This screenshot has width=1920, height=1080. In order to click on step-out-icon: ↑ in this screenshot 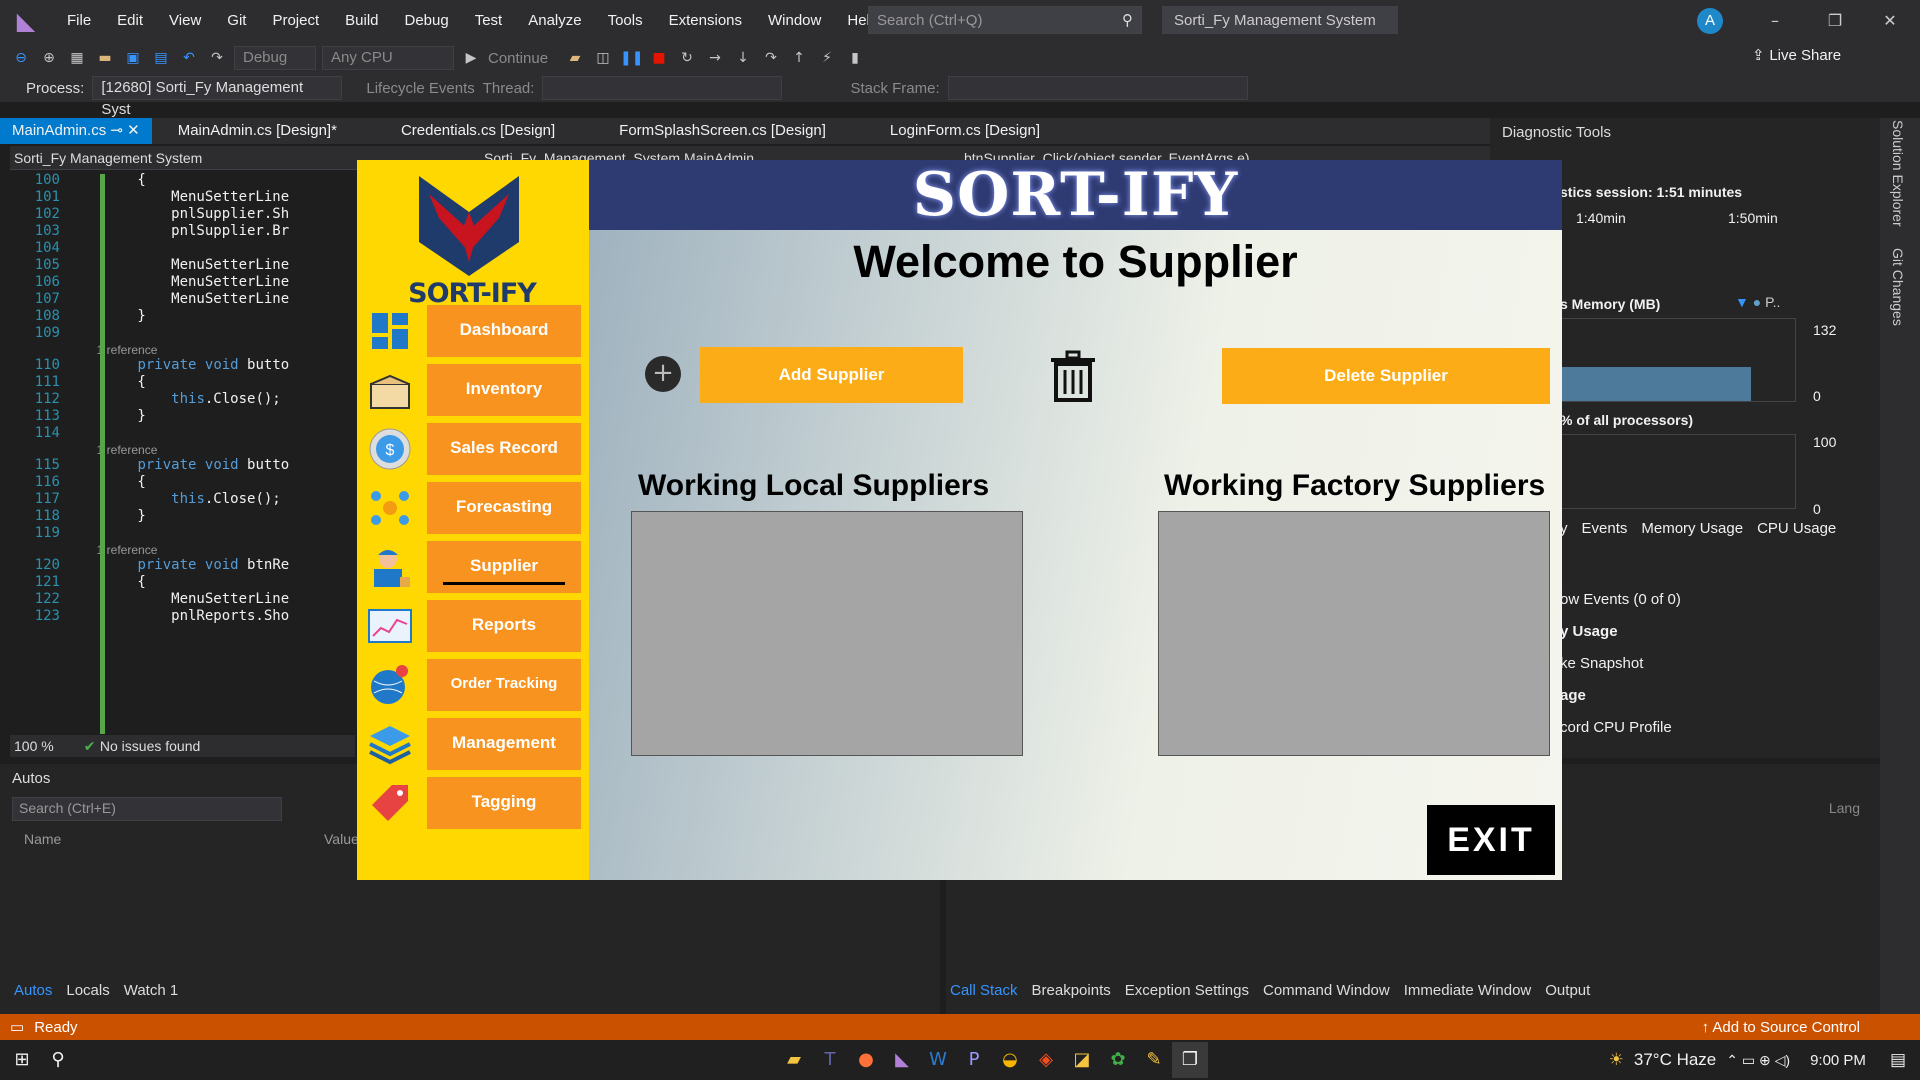, I will do `click(799, 58)`.